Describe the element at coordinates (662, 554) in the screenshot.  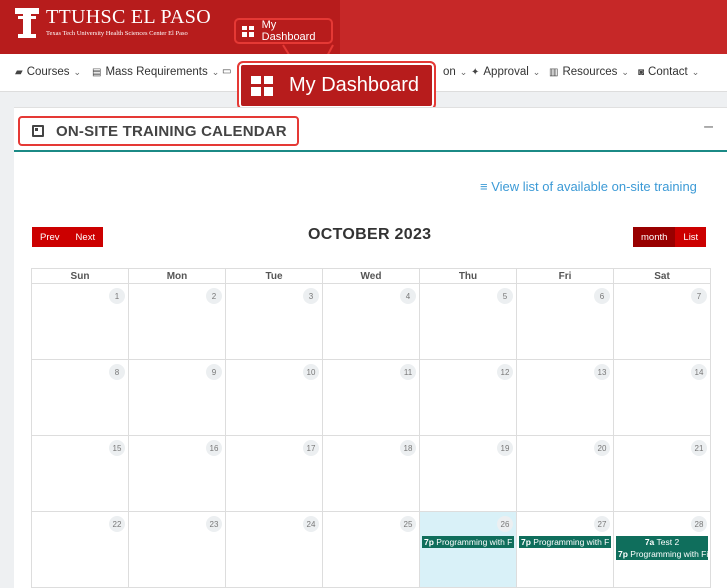
I see `calendar-event: 7p Programming with Fi` at that location.